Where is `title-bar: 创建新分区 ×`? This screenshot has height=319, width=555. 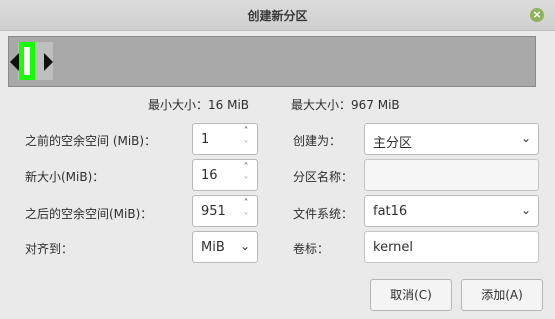 title-bar: 创建新分区 × is located at coordinates (277, 15).